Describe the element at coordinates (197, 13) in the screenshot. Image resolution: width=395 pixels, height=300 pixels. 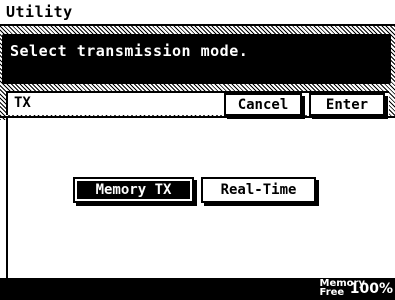
I see `title-bar: Utility` at that location.